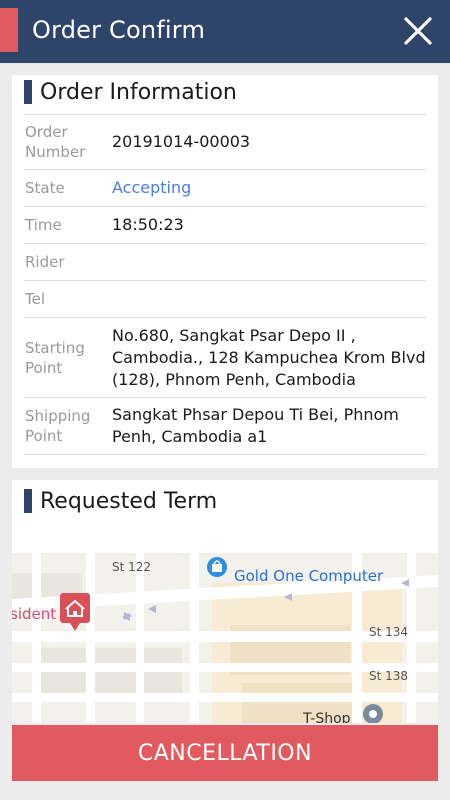 This screenshot has height=800, width=450. What do you see at coordinates (34, 614) in the screenshot?
I see `map-poi-label: sident` at bounding box center [34, 614].